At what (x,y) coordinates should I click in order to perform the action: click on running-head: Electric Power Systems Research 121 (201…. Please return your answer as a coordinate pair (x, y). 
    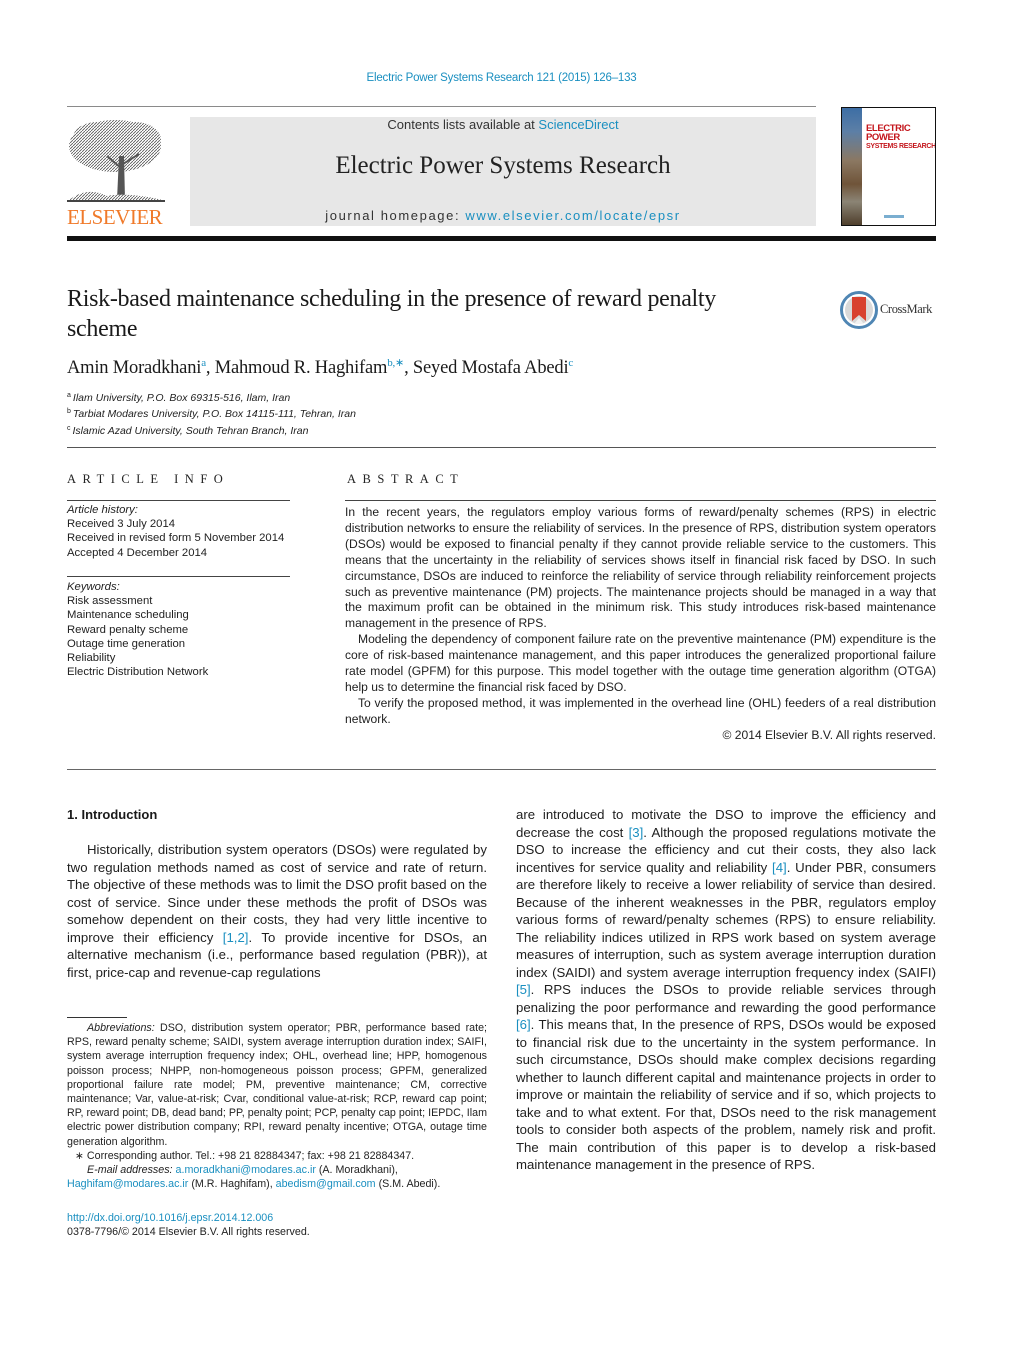
    Looking at the image, I should click on (501, 78).